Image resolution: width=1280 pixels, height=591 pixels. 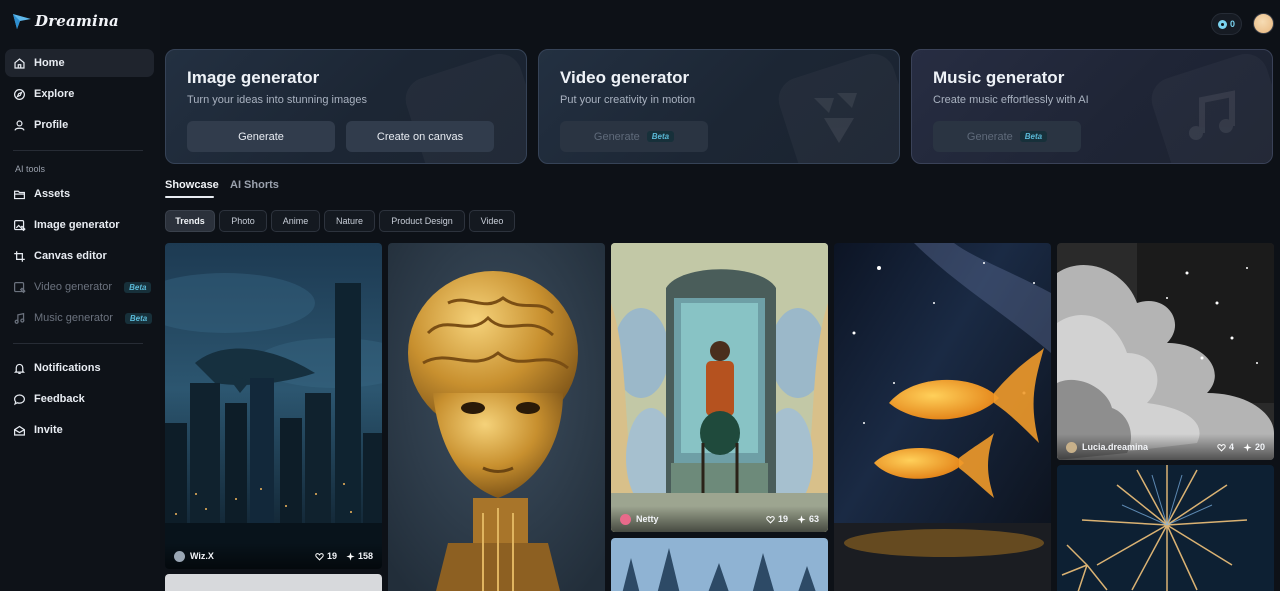 What do you see at coordinates (295, 221) in the screenshot?
I see `chip-anime: Anime` at bounding box center [295, 221].